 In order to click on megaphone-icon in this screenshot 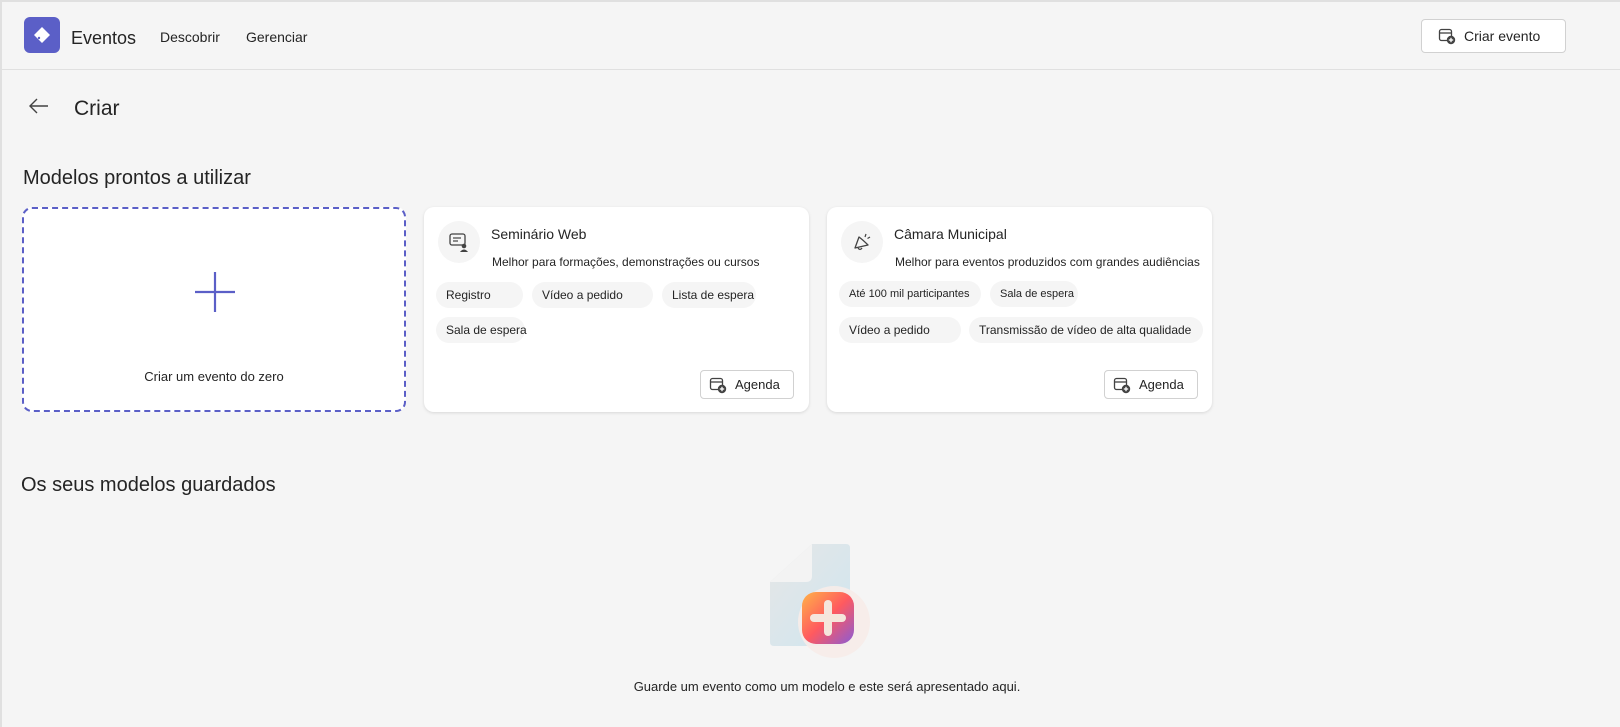, I will do `click(862, 242)`.